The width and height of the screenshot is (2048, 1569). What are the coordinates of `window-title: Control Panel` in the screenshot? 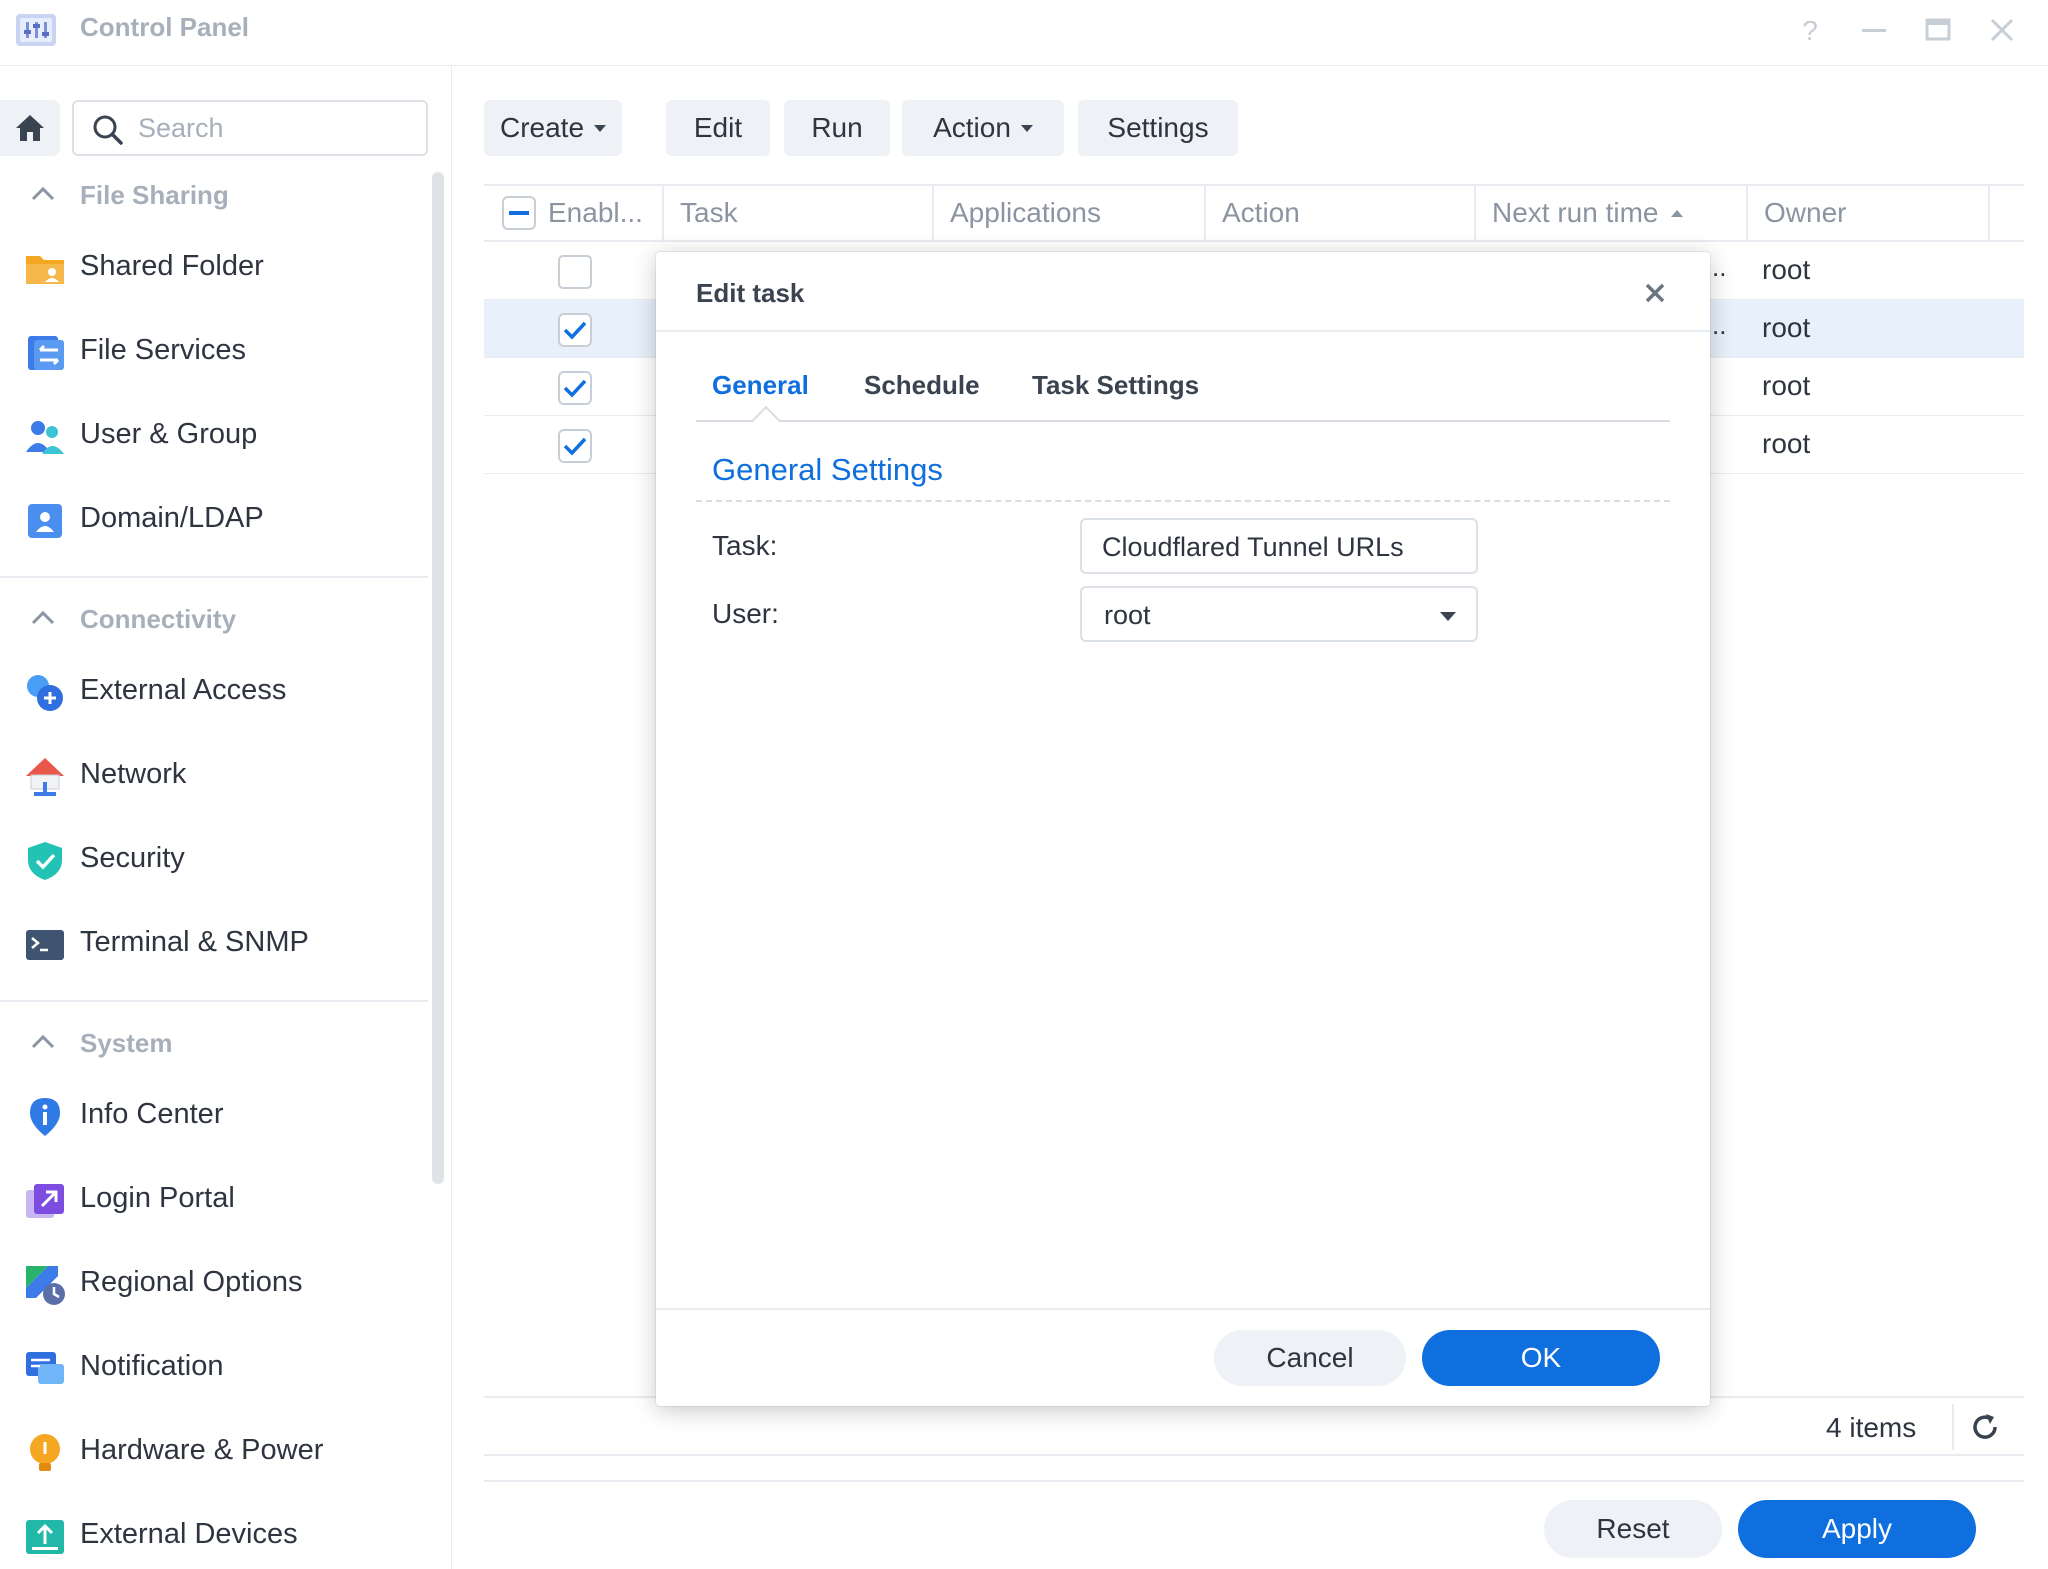 It's located at (165, 27).